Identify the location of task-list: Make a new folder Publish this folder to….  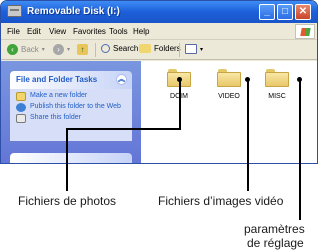
(71, 115).